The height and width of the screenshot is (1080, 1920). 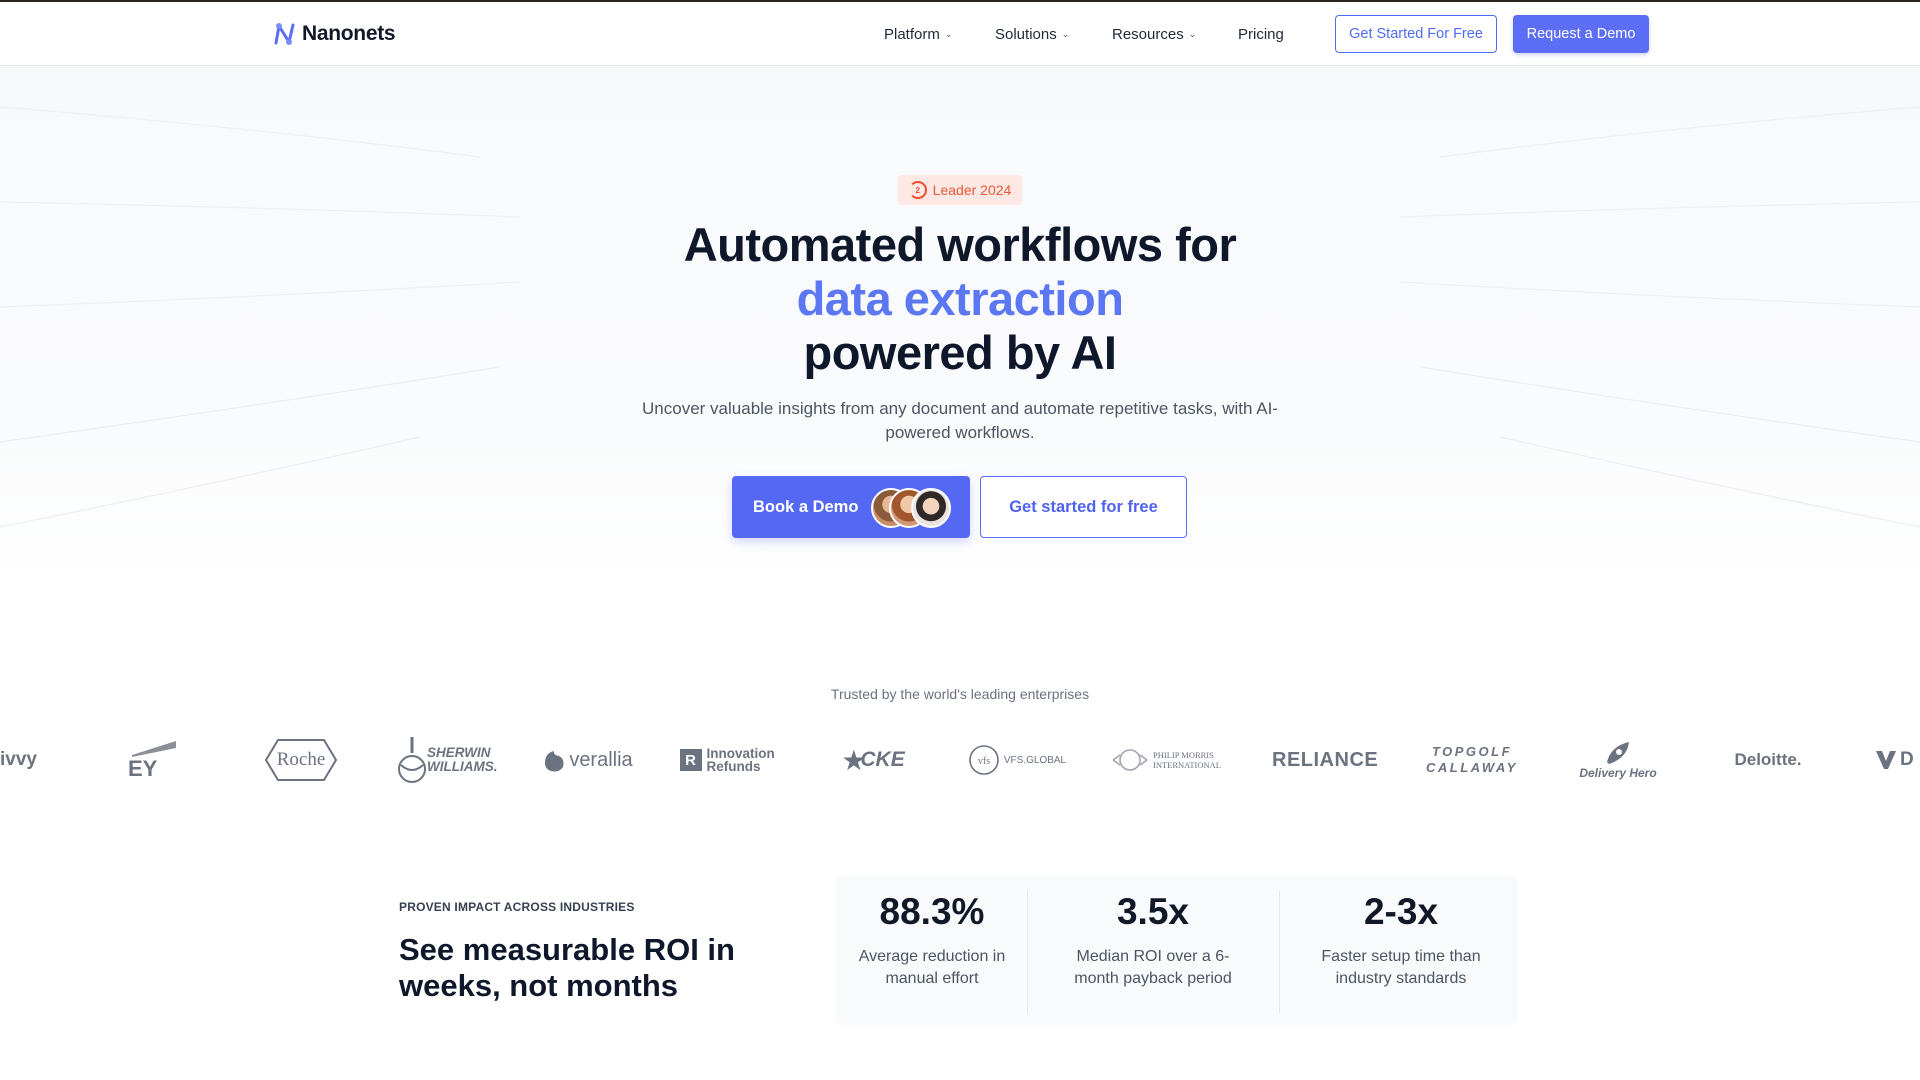 I want to click on nav-platform: Platform ⌄, so click(x=918, y=34).